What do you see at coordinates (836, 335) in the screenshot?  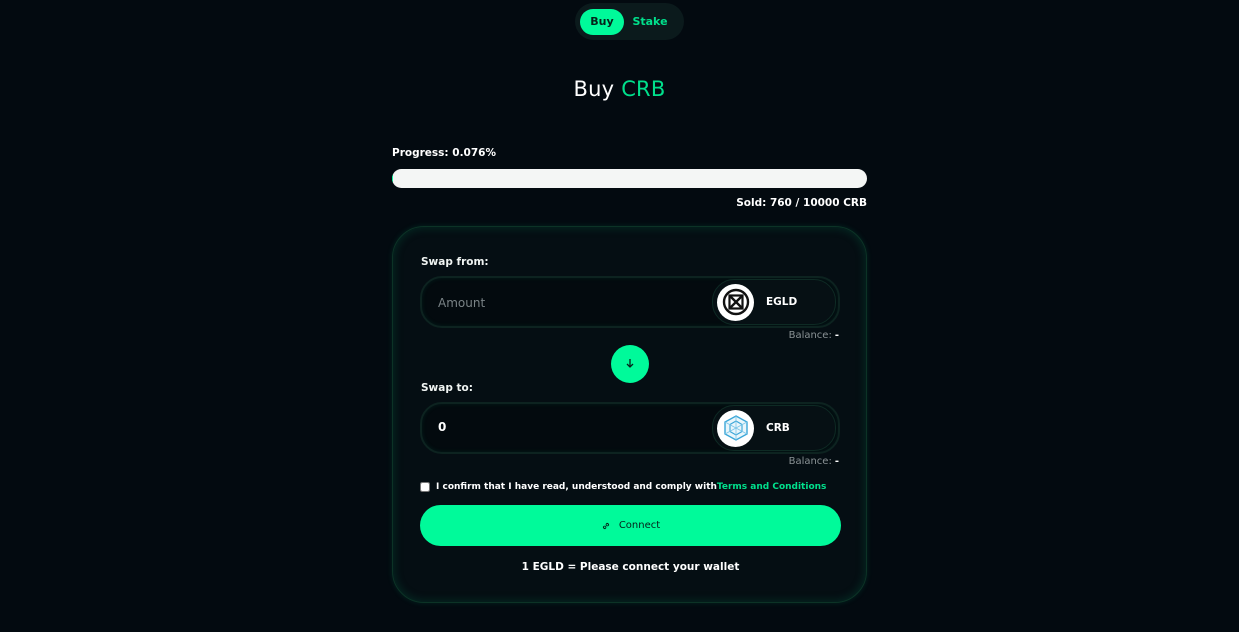 I see `swap-from-balance-value: -` at bounding box center [836, 335].